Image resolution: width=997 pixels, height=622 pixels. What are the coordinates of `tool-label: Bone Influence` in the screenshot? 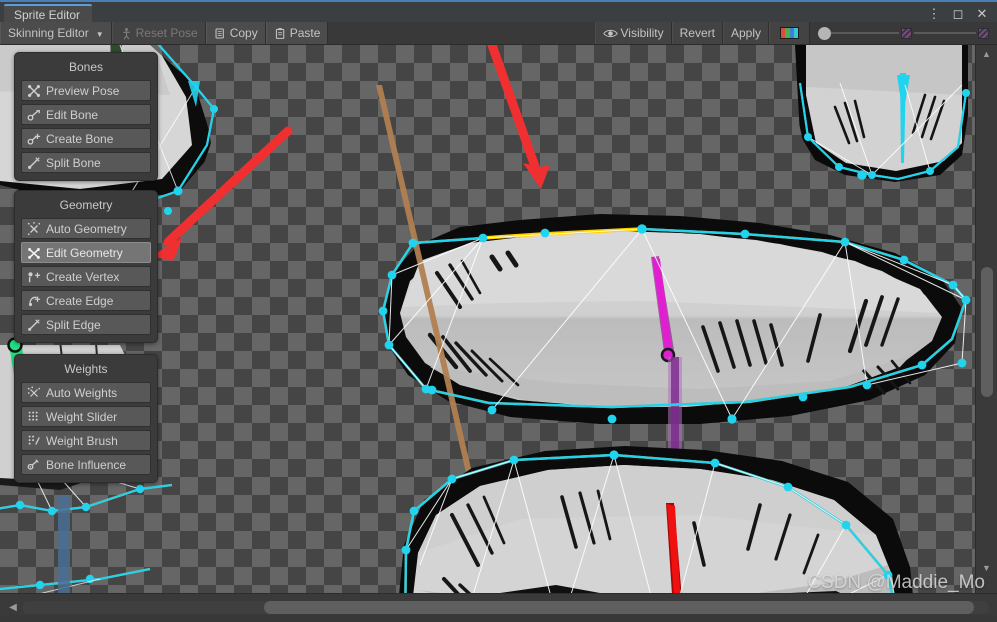 It's located at (86, 464).